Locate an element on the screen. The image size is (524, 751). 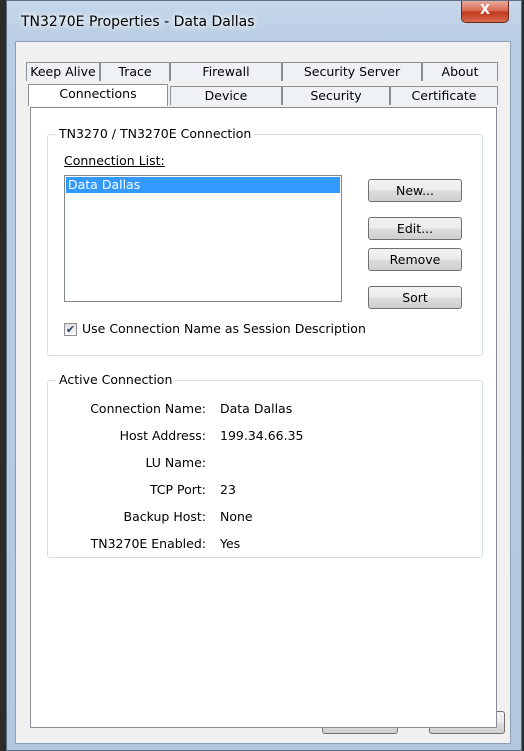
tab-about: About is located at coordinates (460, 71).